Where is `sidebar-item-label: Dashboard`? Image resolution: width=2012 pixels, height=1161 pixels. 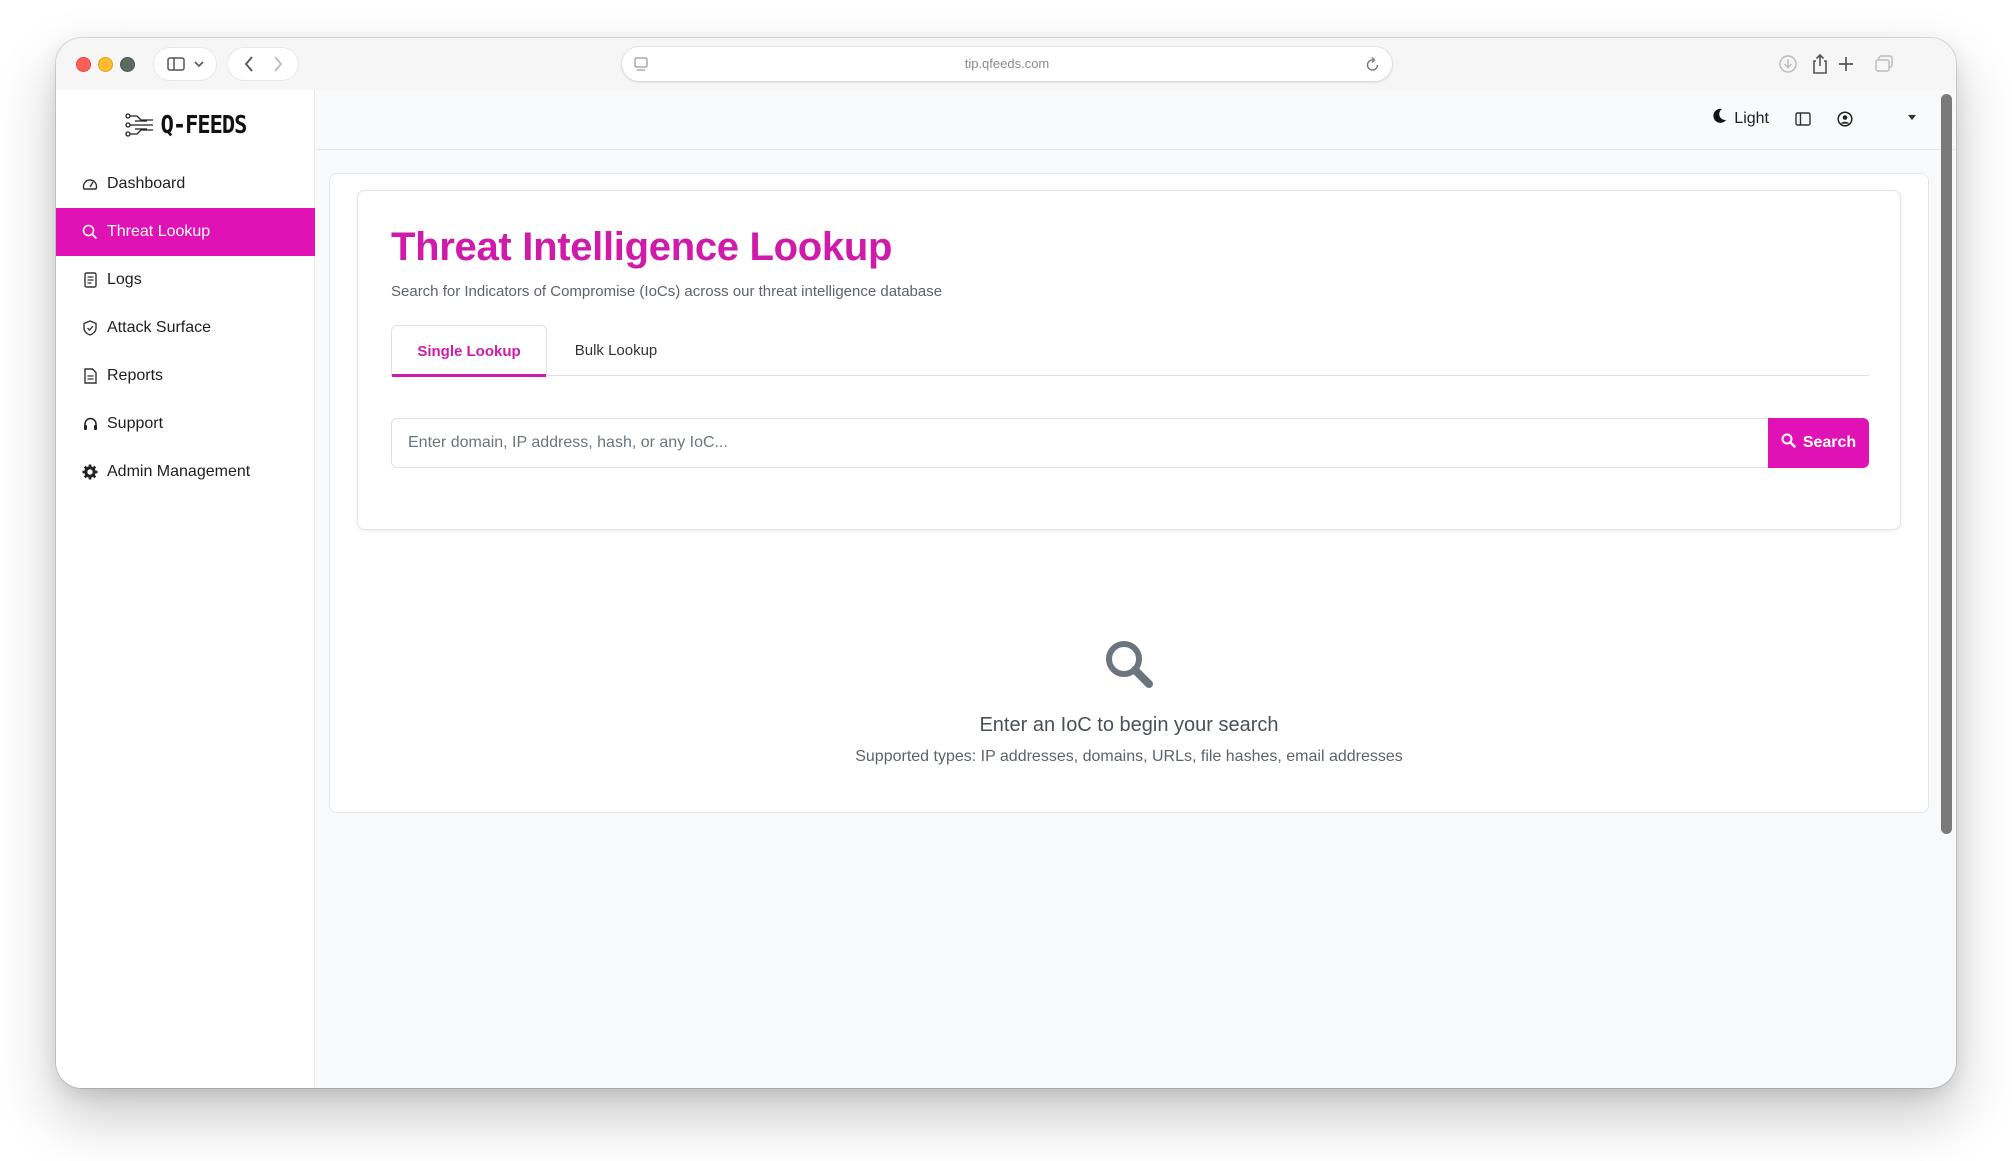
sidebar-item-label: Dashboard is located at coordinates (146, 183).